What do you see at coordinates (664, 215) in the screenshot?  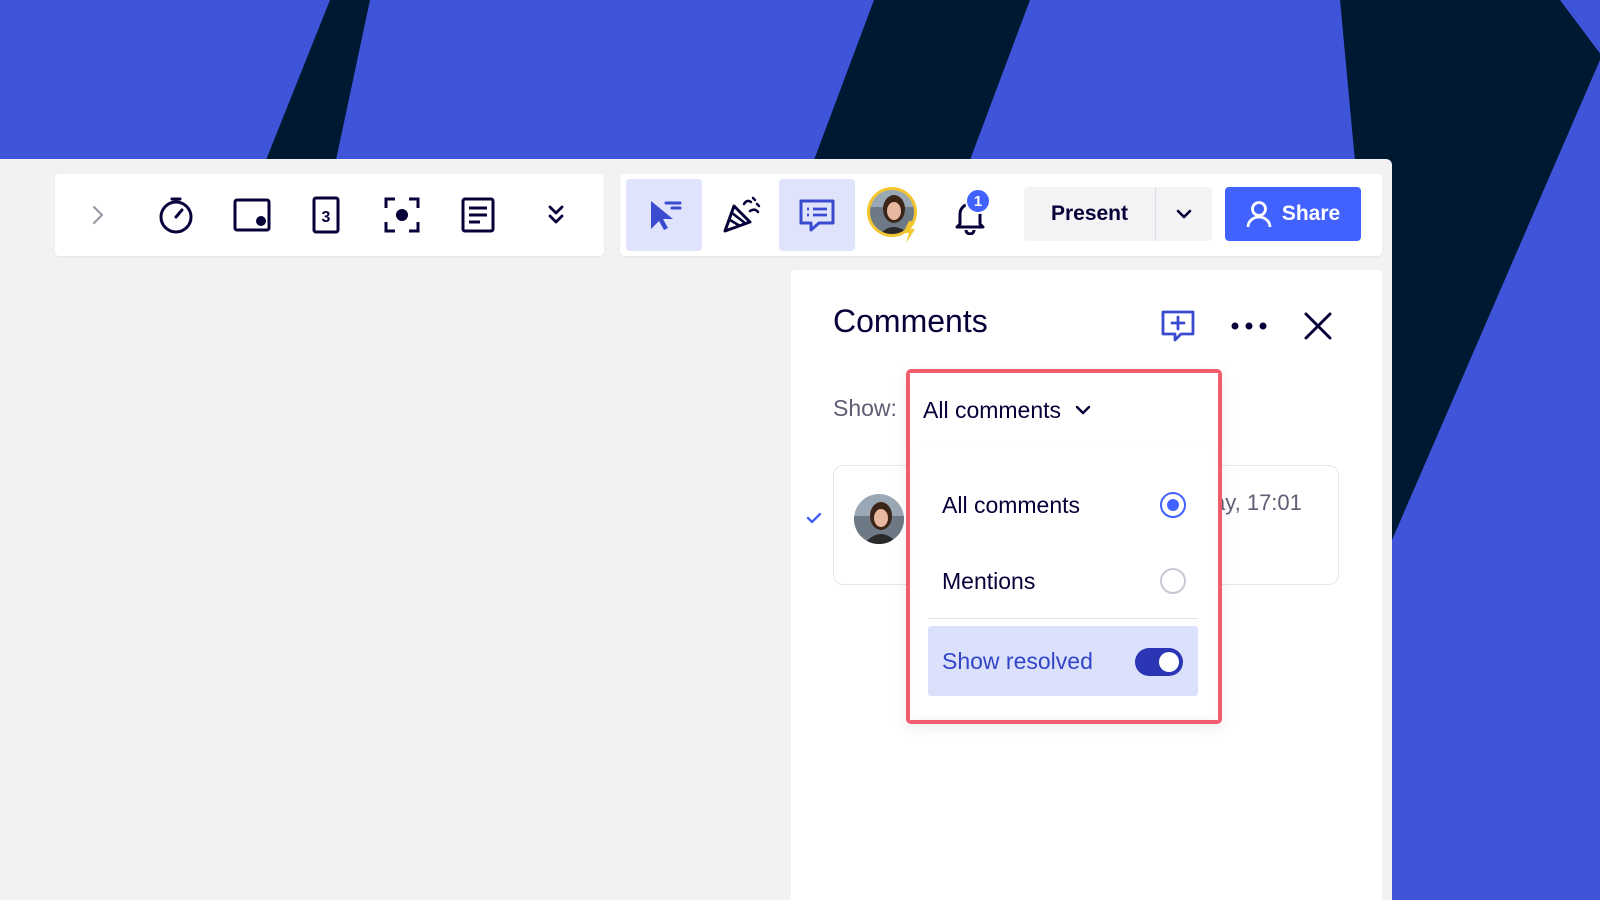 I see `select-cursor-icon` at bounding box center [664, 215].